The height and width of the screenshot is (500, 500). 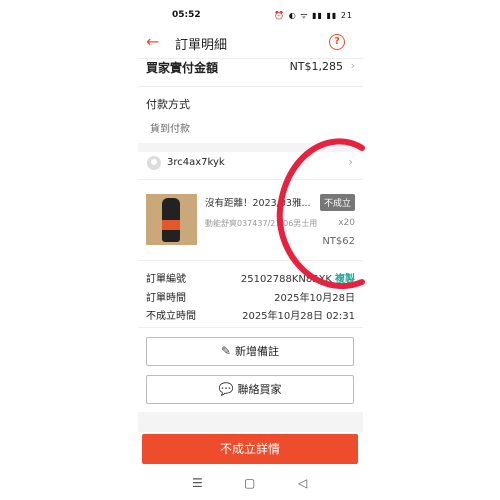 I want to click on add-note-button: ✎ 新增備註, so click(x=250, y=351).